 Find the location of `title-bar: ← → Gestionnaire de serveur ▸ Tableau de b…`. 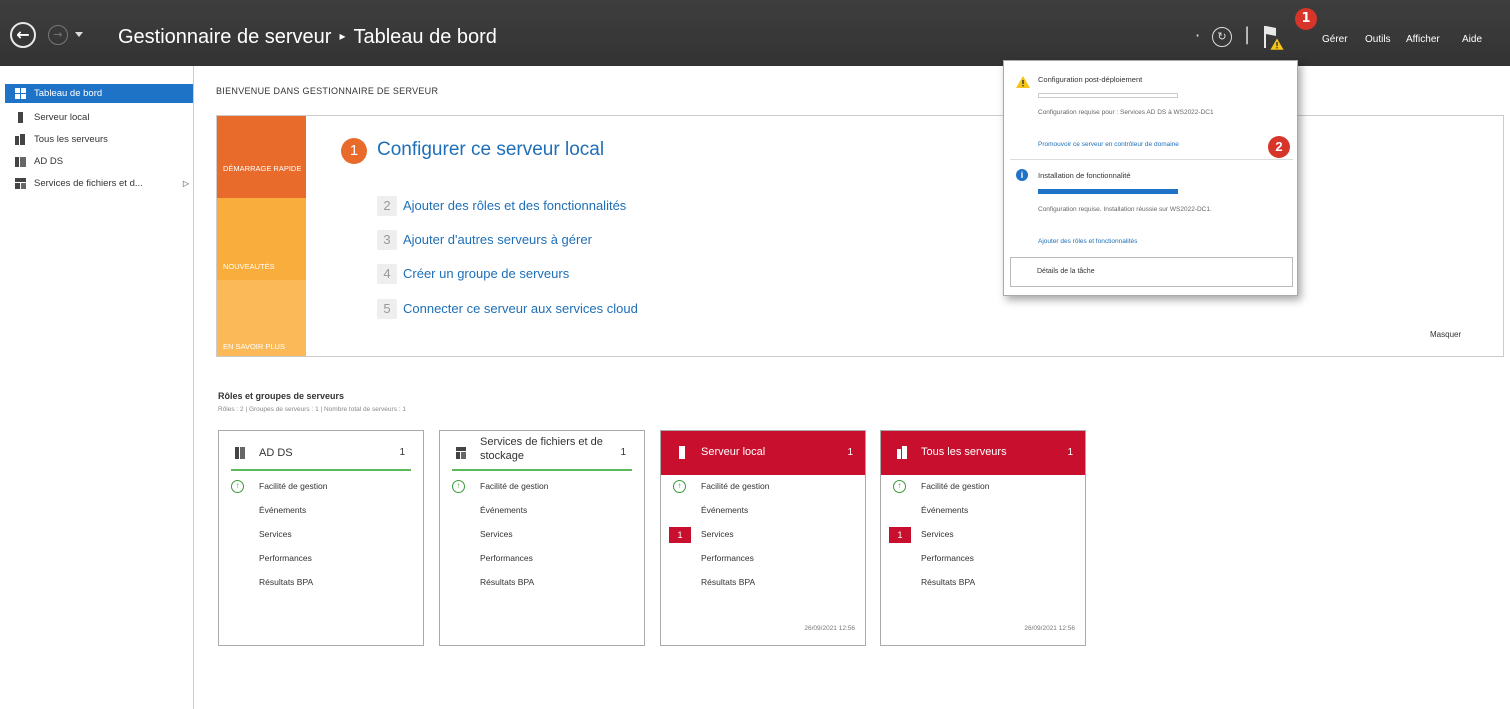

title-bar: ← → Gestionnaire de serveur ▸ Tableau de b… is located at coordinates (755, 33).